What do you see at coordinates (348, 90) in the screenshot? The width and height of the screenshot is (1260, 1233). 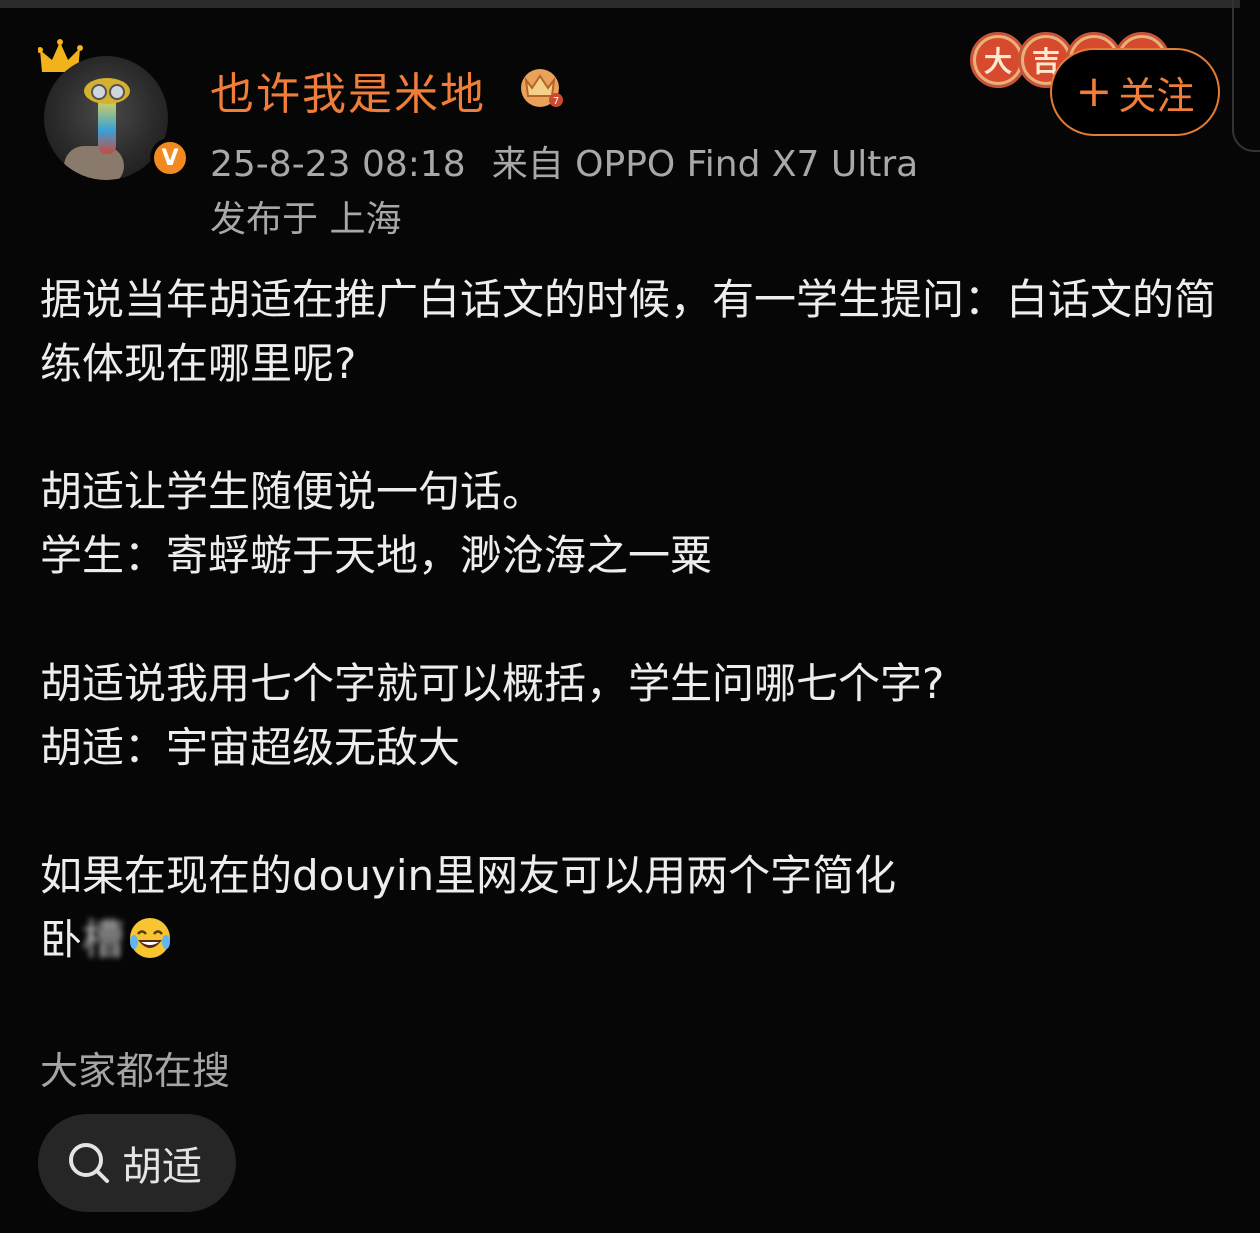 I see `username: 也许我是米地` at bounding box center [348, 90].